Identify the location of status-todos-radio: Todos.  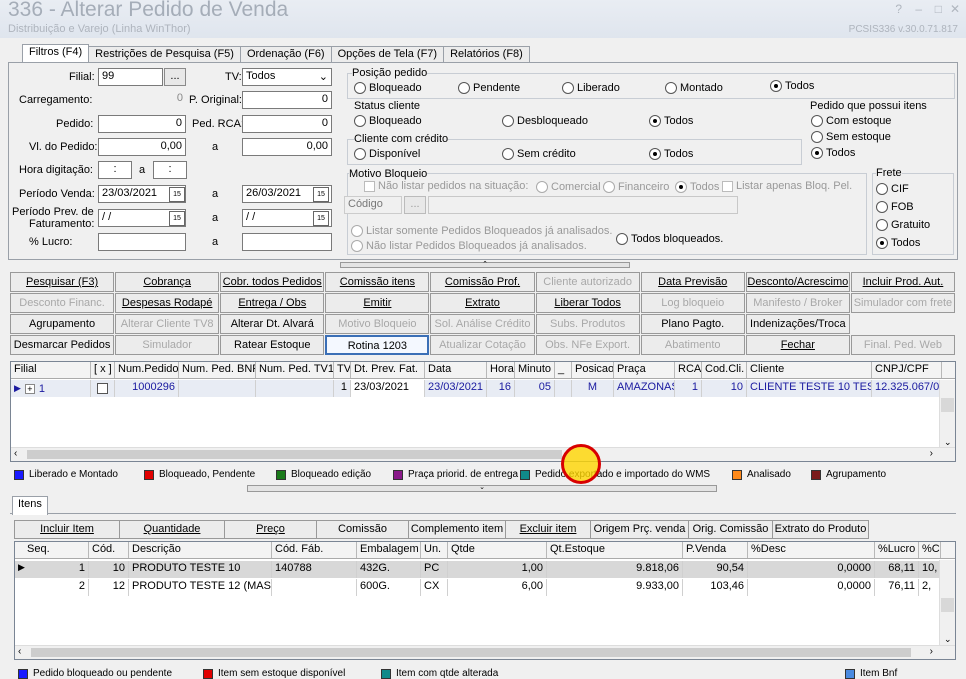
(671, 121).